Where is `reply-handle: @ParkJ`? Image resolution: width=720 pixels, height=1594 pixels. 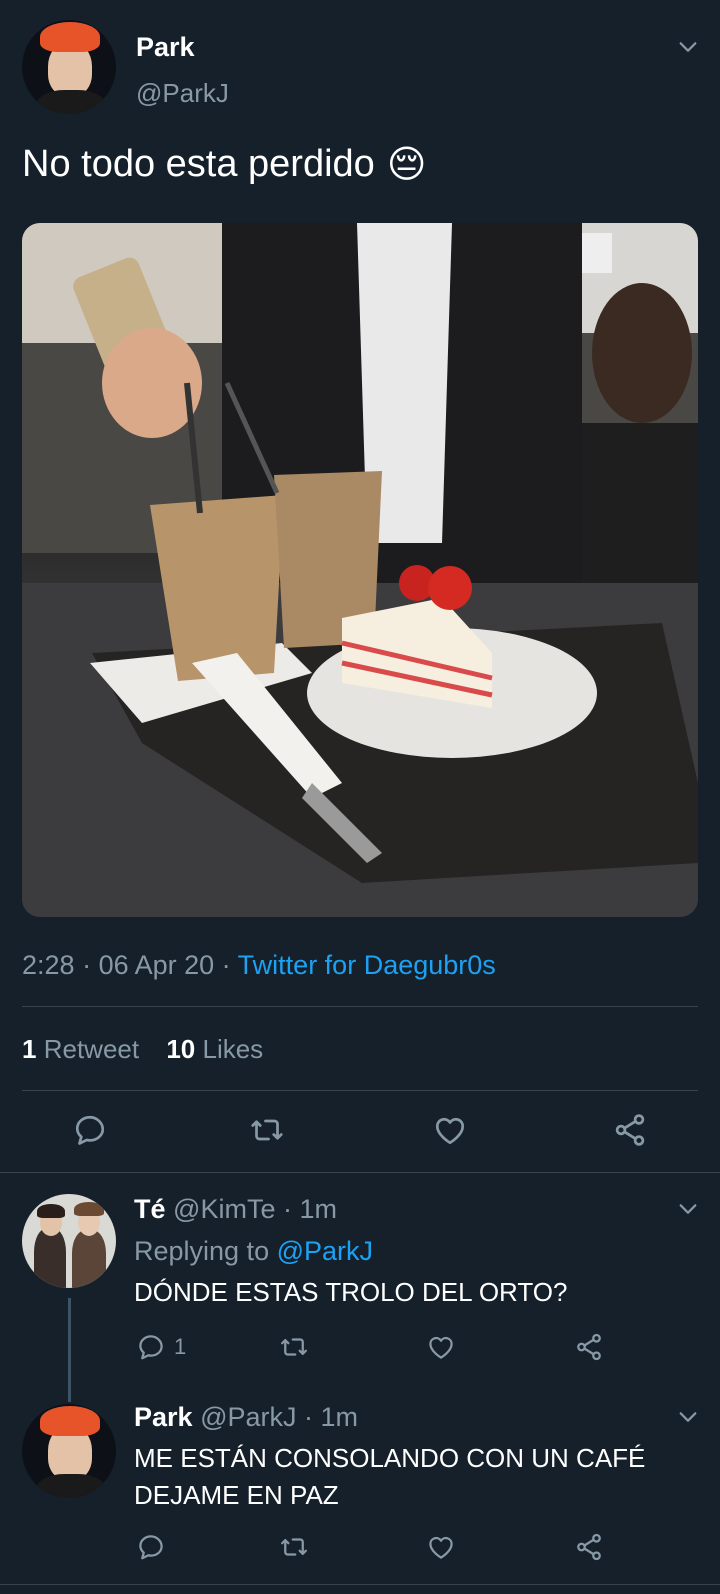 reply-handle: @ParkJ is located at coordinates (248, 1417).